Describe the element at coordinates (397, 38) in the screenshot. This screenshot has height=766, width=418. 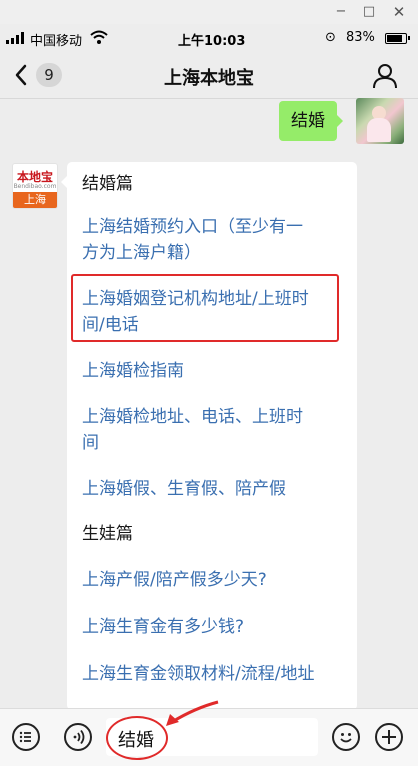
I see `battery-icon` at that location.